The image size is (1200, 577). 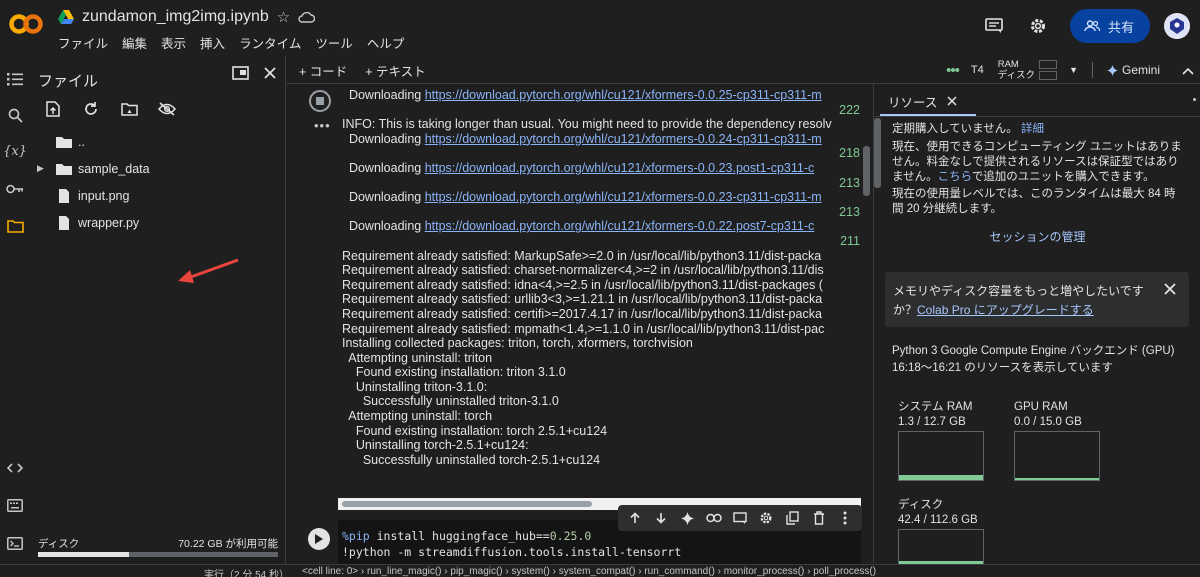 I want to click on left-rail: {x}, so click(x=14, y=310).